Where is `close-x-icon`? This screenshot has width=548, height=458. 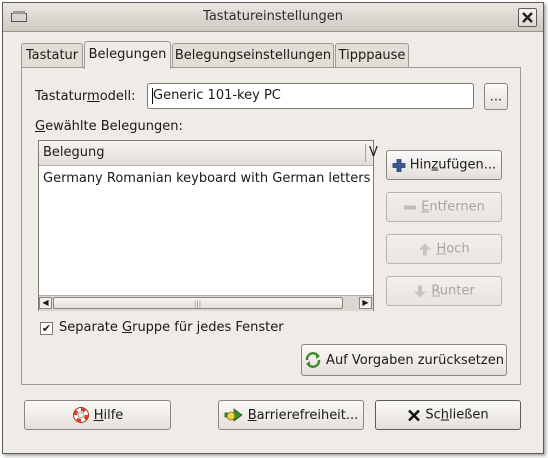 close-x-icon is located at coordinates (414, 415).